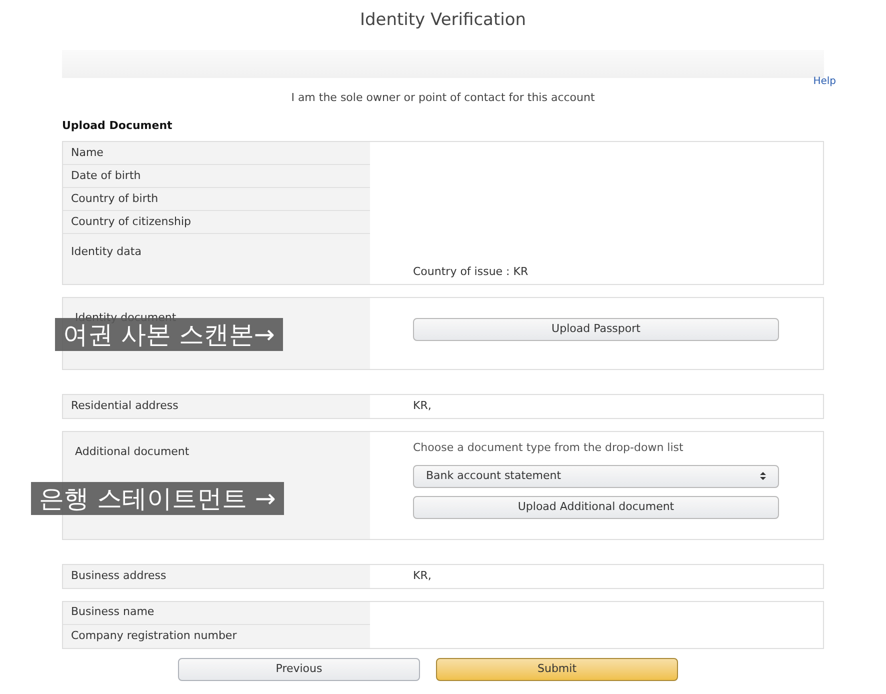 The height and width of the screenshot is (694, 886). Describe the element at coordinates (443, 20) in the screenshot. I see `page-title: Identity Verification` at that location.